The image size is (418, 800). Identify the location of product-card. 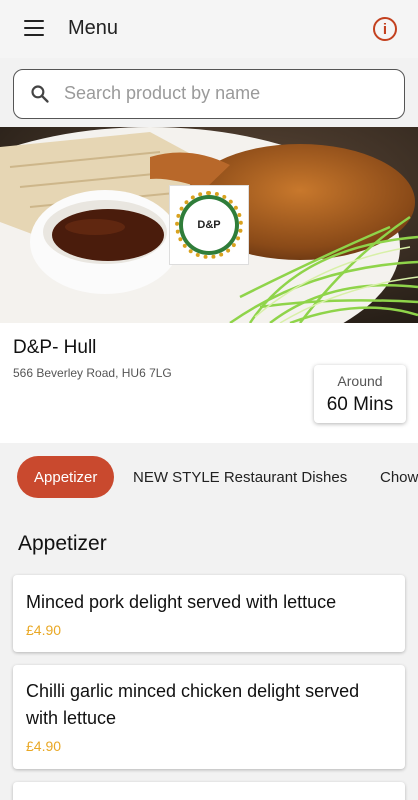
(209, 791).